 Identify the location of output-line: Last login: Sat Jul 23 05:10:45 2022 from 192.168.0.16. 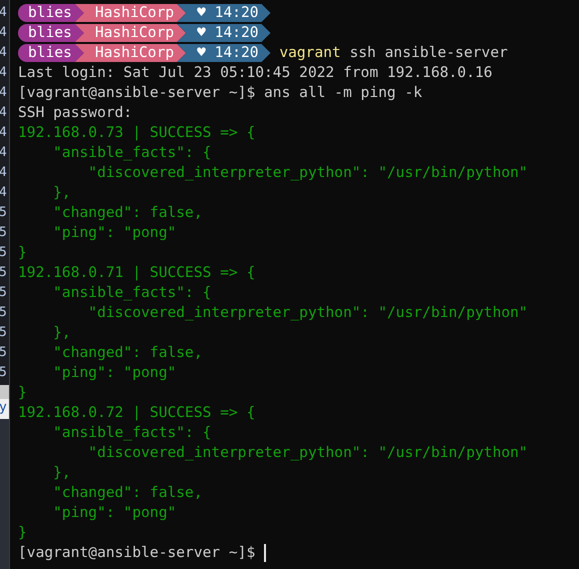
(255, 73).